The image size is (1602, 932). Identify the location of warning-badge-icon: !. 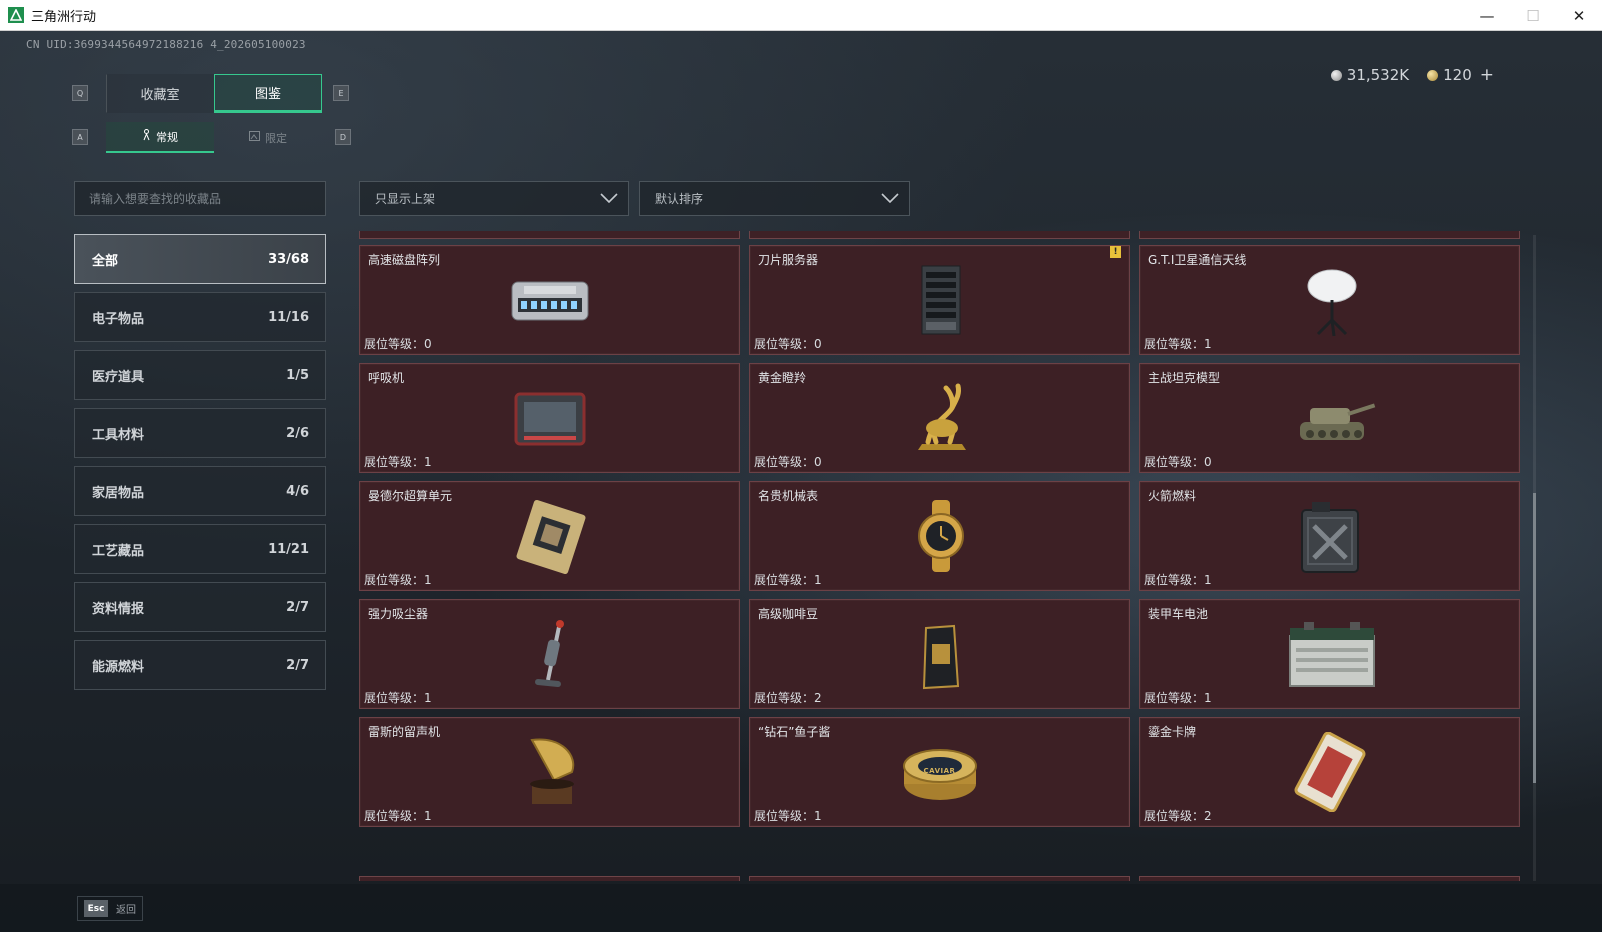
(1115, 252).